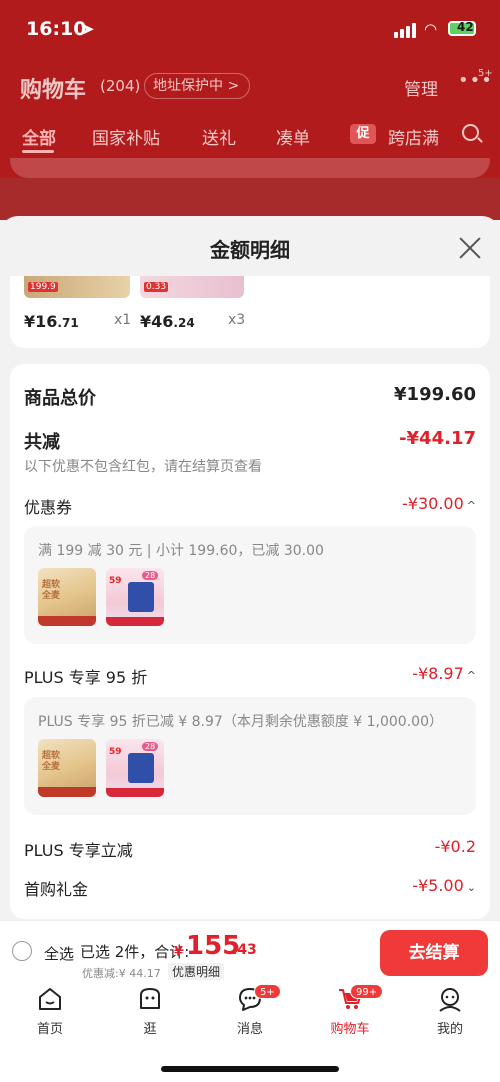 The width and height of the screenshot is (500, 1082). Describe the element at coordinates (250, 199) in the screenshot. I see `background-area` at that location.